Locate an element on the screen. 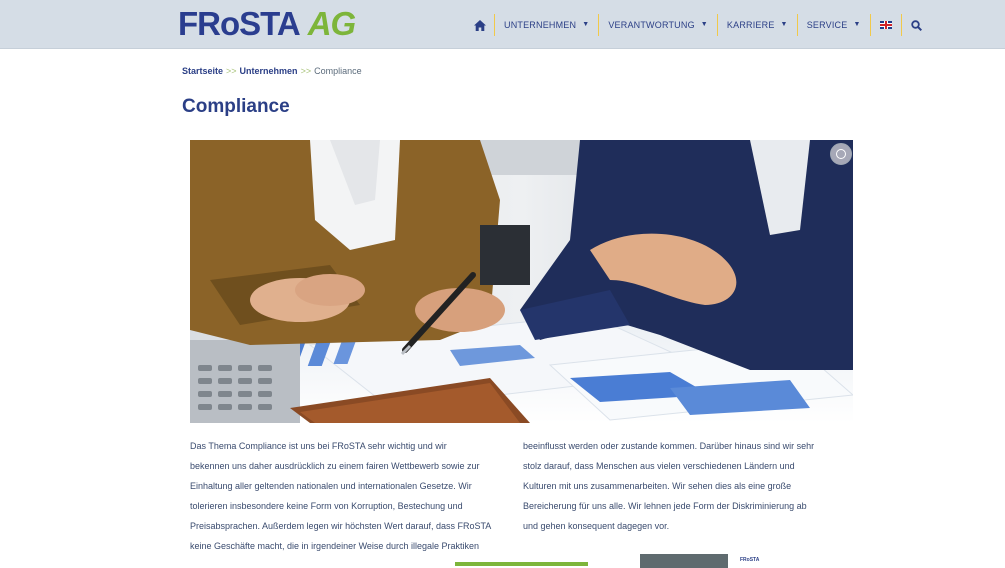 This screenshot has height=568, width=1005. image-settings-button is located at coordinates (841, 154).